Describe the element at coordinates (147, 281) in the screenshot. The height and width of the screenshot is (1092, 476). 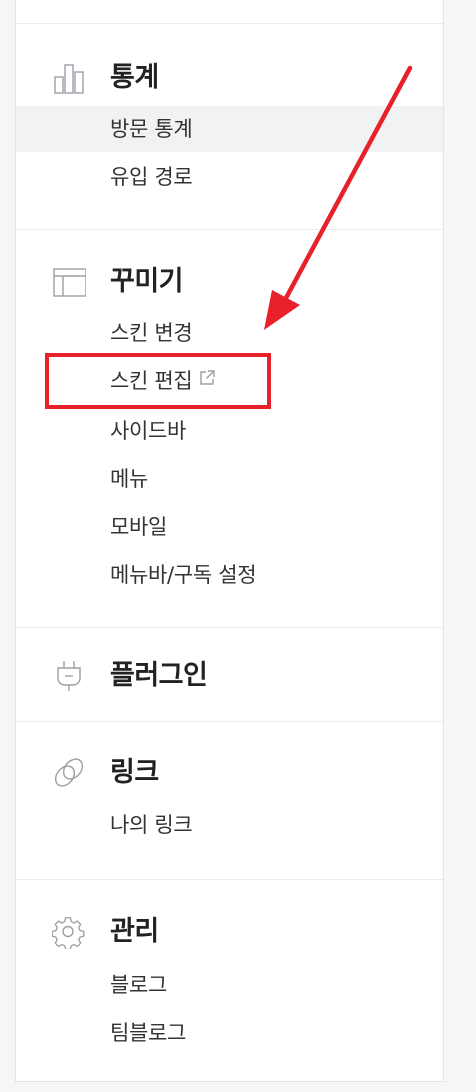
I see `section-title-customize: 꾸미기` at that location.